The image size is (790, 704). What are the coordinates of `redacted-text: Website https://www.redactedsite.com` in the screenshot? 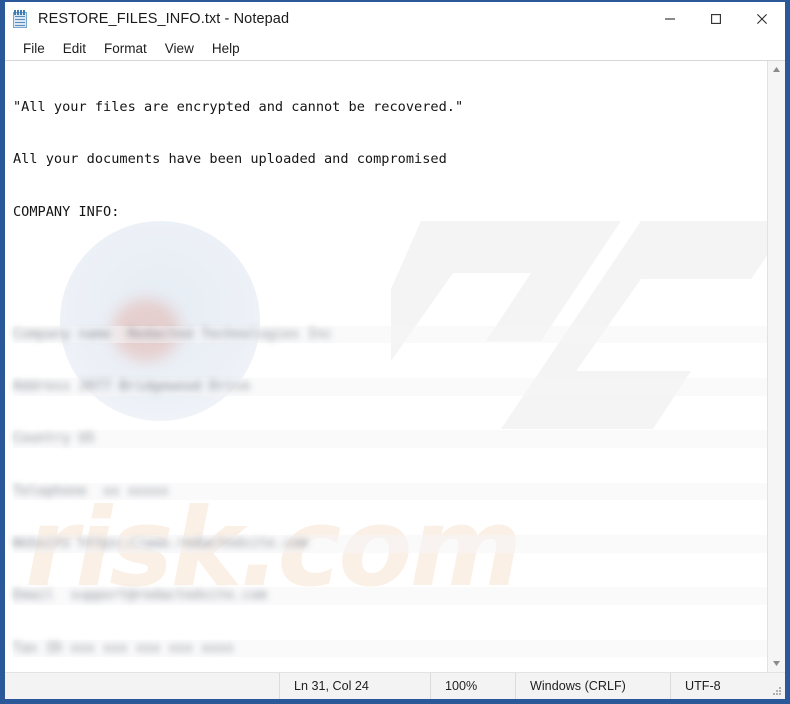 It's located at (160, 543).